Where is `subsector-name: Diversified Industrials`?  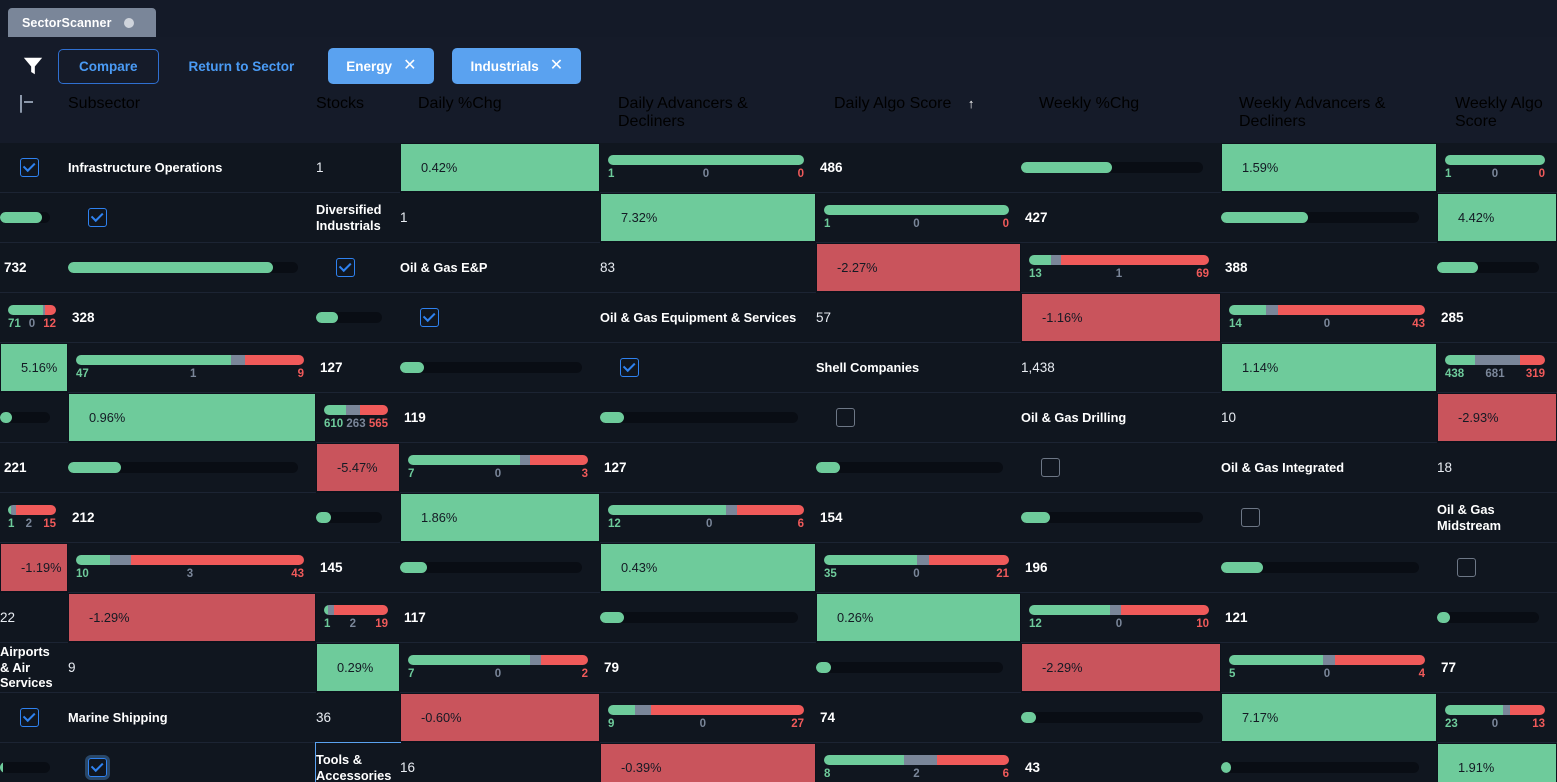
subsector-name: Diversified Industrials is located at coordinates (358, 218).